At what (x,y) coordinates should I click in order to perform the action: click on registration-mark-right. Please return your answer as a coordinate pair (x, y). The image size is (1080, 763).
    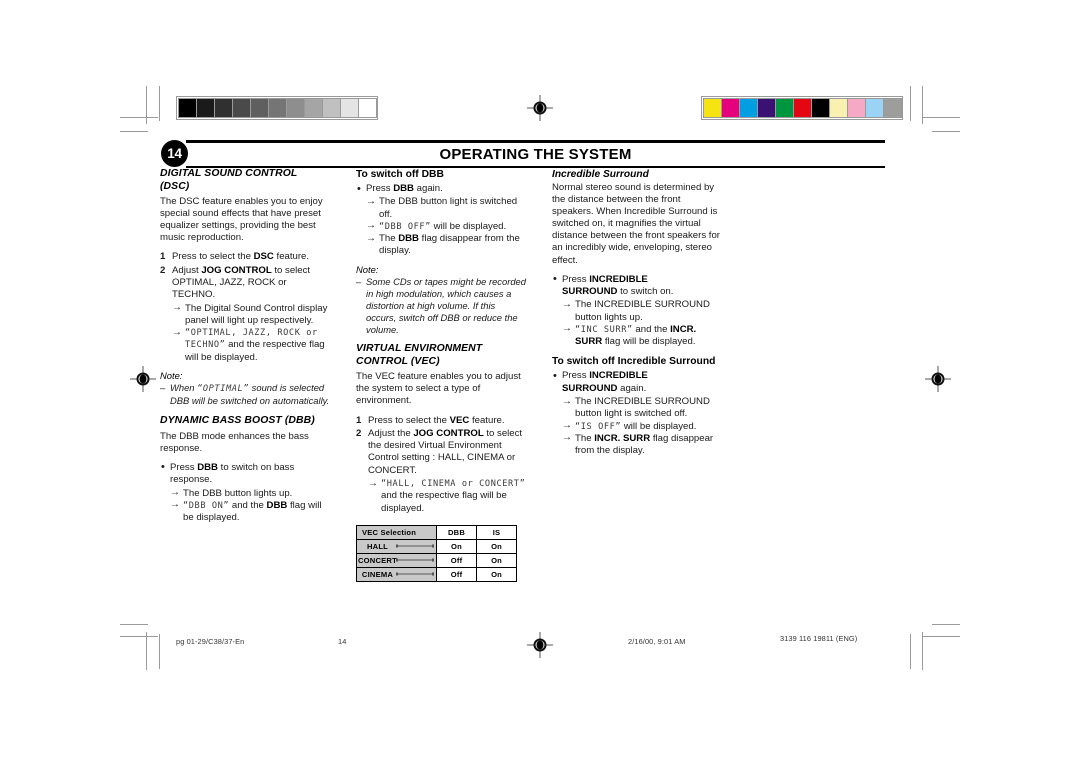
    Looking at the image, I should click on (938, 379).